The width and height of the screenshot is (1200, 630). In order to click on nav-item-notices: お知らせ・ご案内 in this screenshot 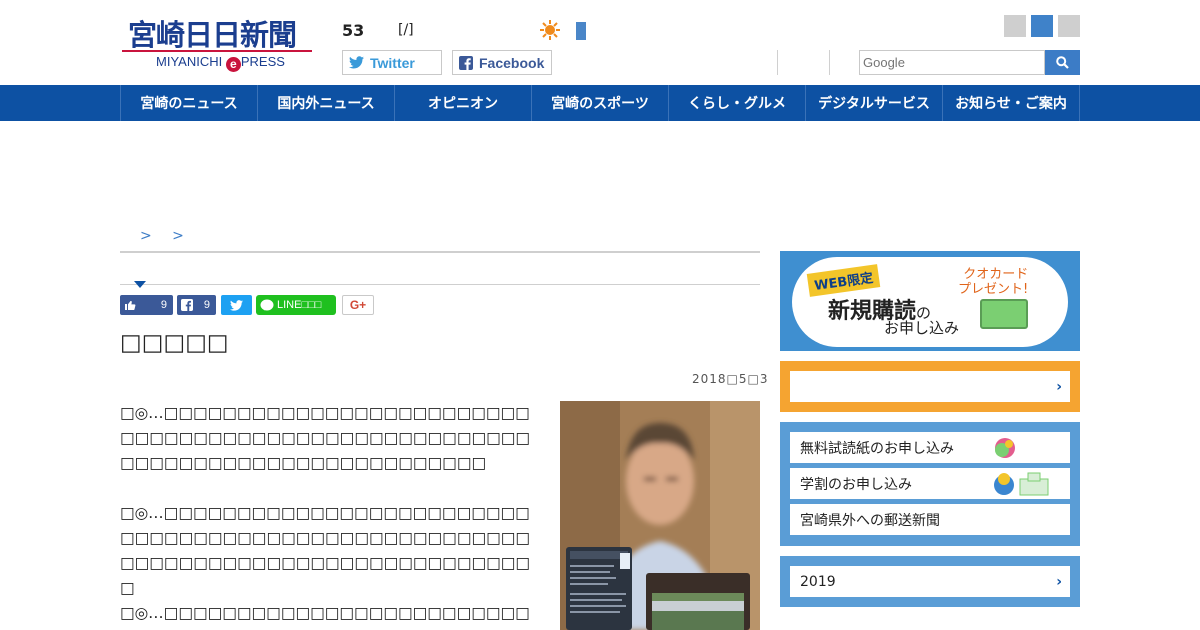, I will do `click(1011, 103)`.